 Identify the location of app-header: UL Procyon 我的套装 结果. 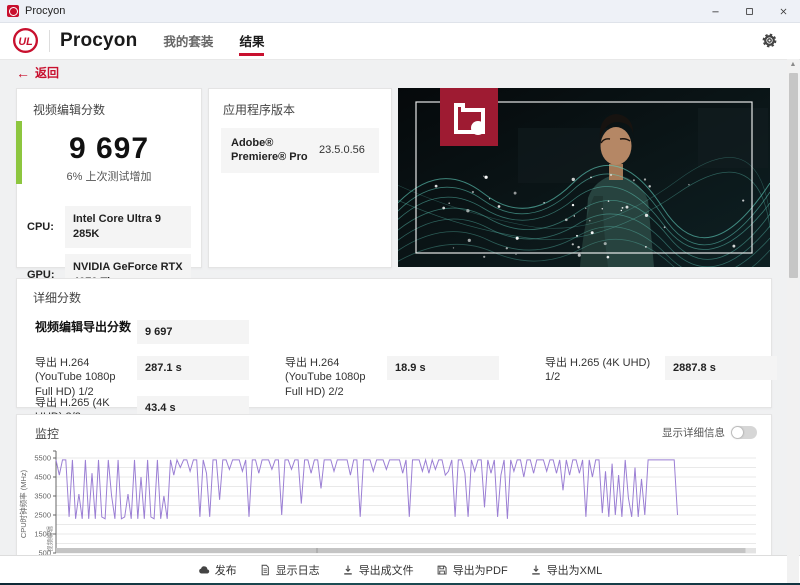
(400, 41).